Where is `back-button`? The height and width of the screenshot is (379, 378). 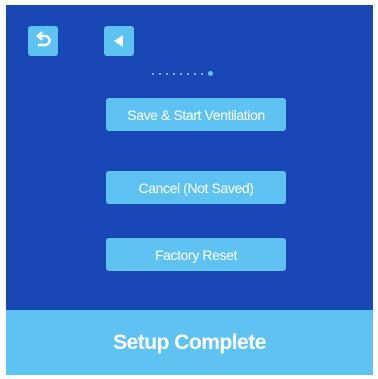 back-button is located at coordinates (43, 41).